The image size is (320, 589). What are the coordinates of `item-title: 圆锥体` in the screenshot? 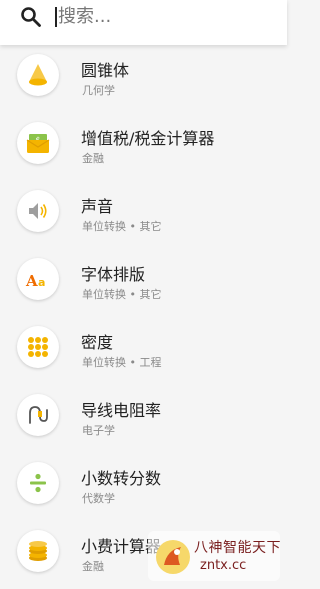 It's located at (105, 70).